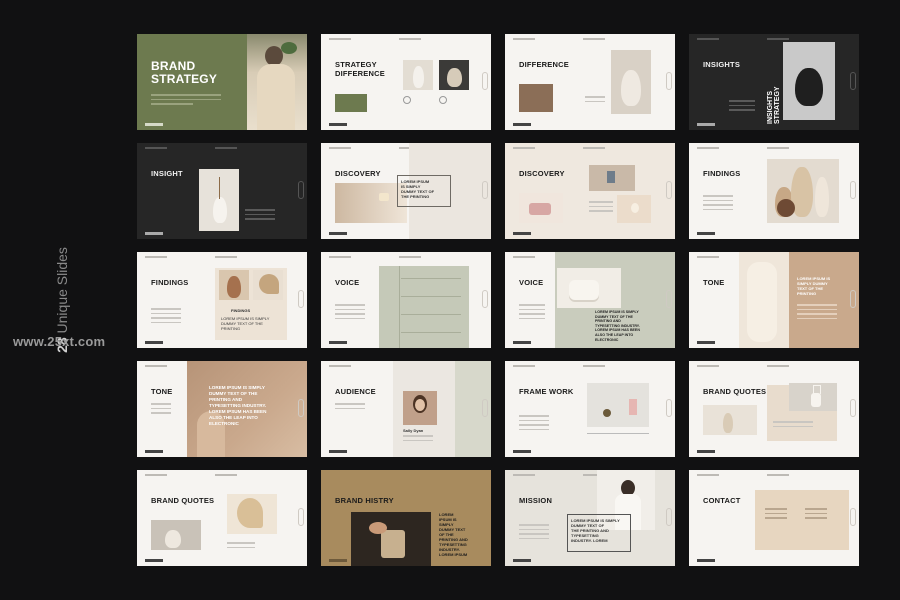 The width and height of the screenshot is (900, 600). I want to click on room-photo, so click(612, 178).